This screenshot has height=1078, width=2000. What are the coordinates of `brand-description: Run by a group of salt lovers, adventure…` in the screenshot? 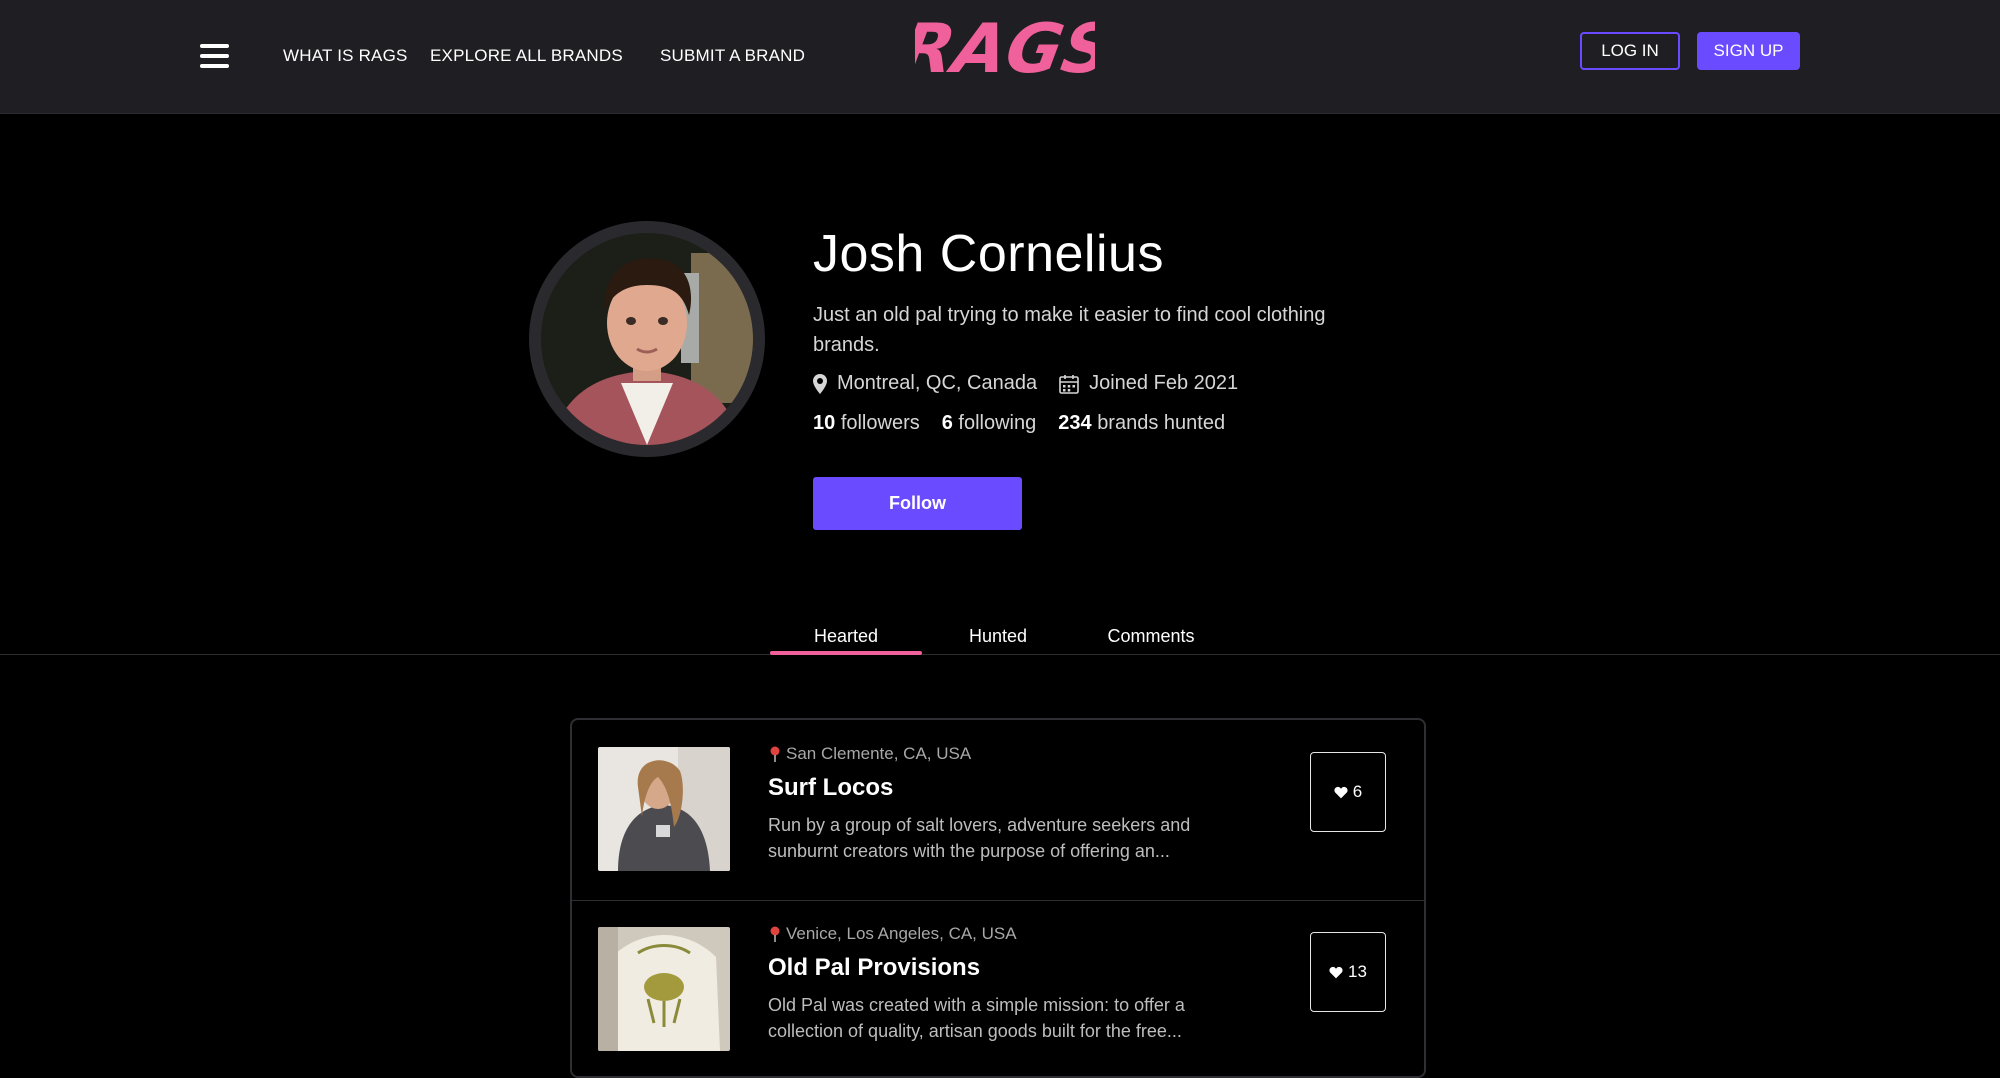 It's located at (979, 838).